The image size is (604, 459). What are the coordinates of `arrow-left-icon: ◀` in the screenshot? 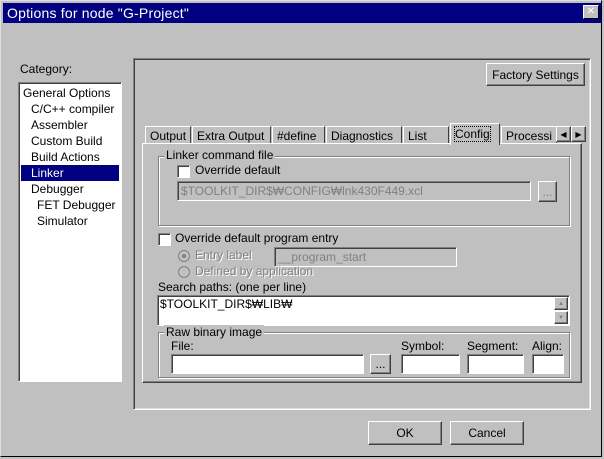 It's located at (563, 134).